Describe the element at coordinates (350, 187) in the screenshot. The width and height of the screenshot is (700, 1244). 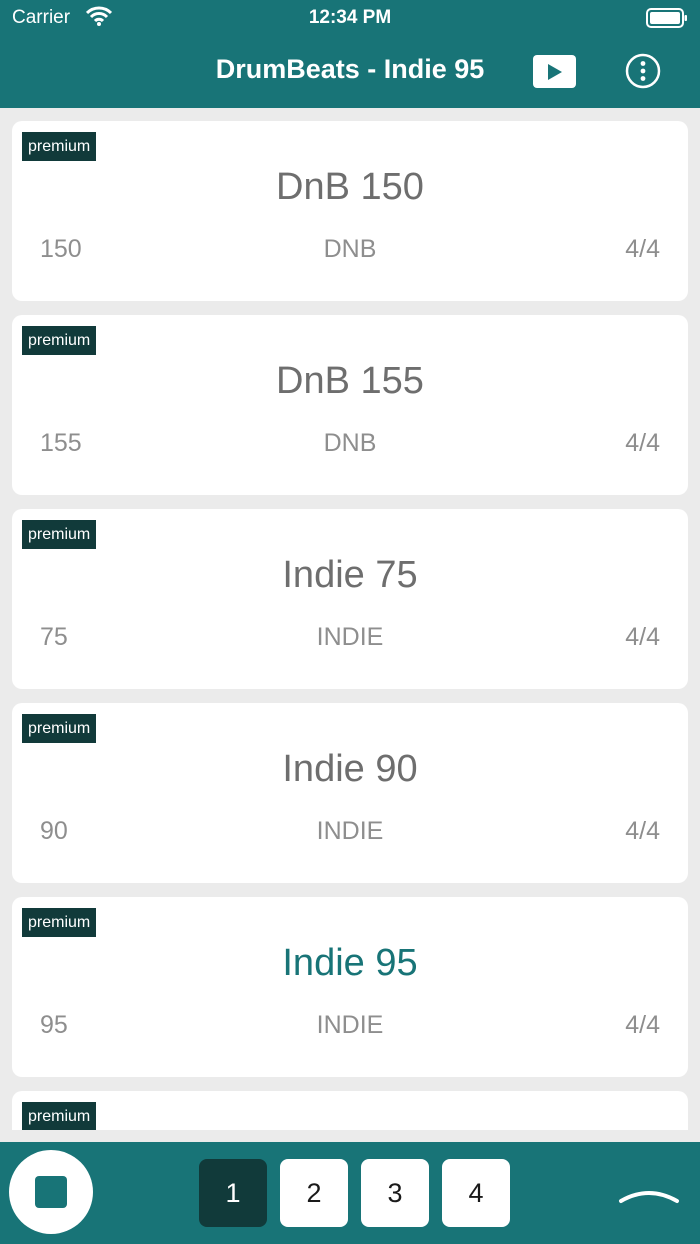
I see `beat-title: DnB 150` at that location.